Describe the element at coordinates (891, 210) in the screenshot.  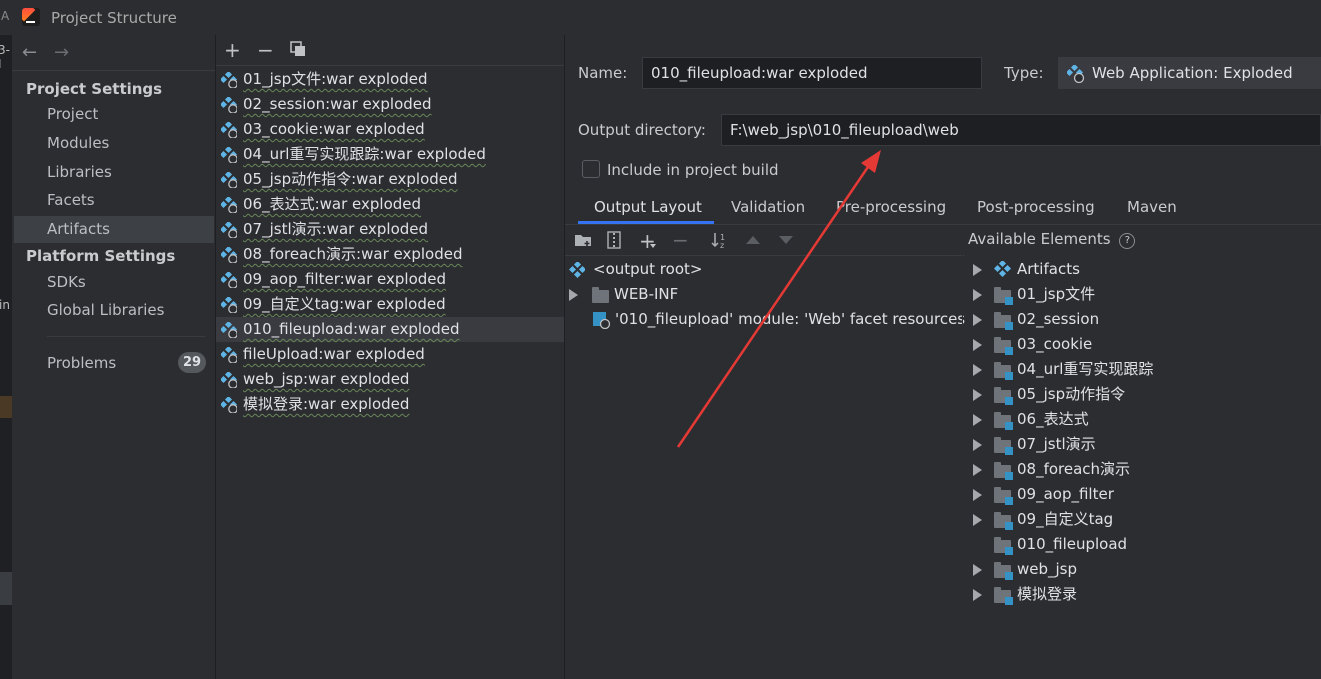
I see `tab-pre-processing: Pre-processing` at that location.